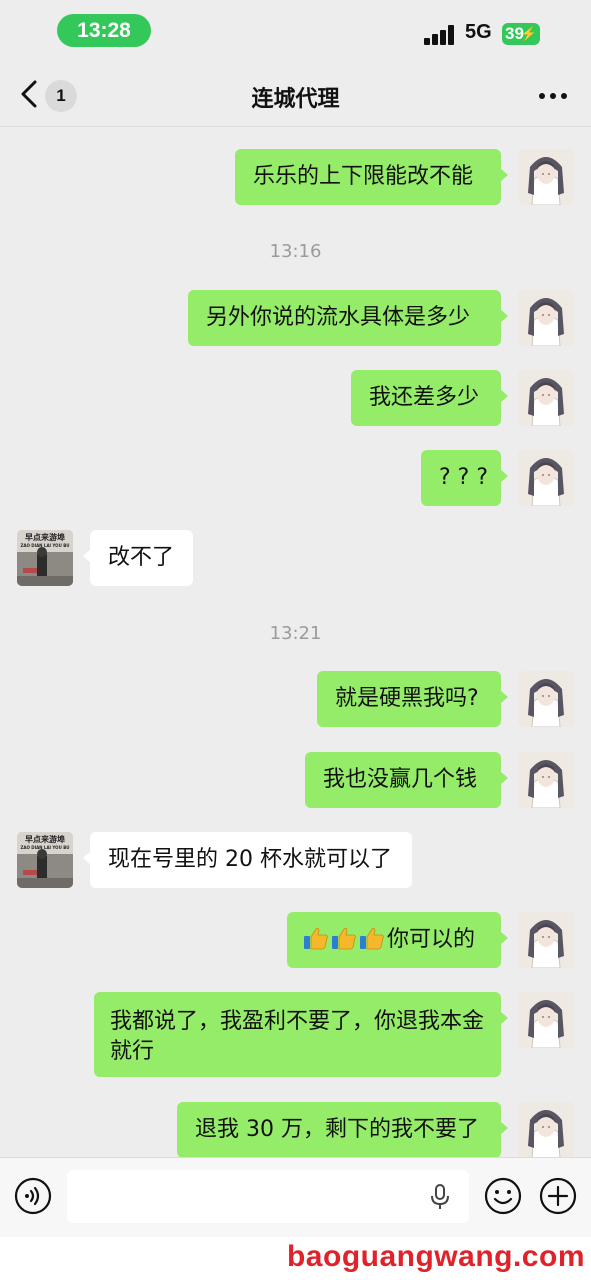 The height and width of the screenshot is (1280, 591). I want to click on message-text: 我也没赢几个钱, so click(400, 779).